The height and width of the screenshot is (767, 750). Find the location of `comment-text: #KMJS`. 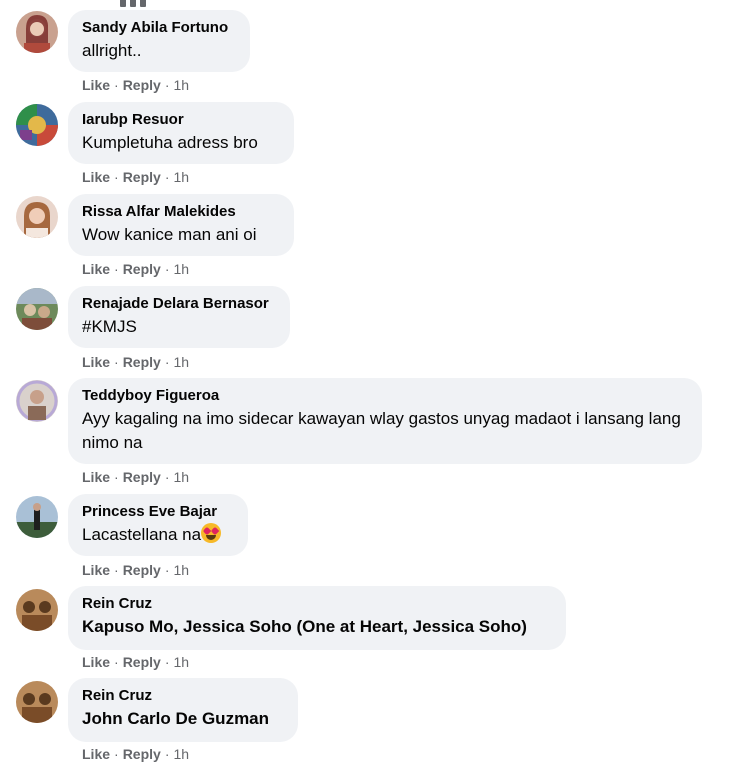

comment-text: #KMJS is located at coordinates (109, 326).